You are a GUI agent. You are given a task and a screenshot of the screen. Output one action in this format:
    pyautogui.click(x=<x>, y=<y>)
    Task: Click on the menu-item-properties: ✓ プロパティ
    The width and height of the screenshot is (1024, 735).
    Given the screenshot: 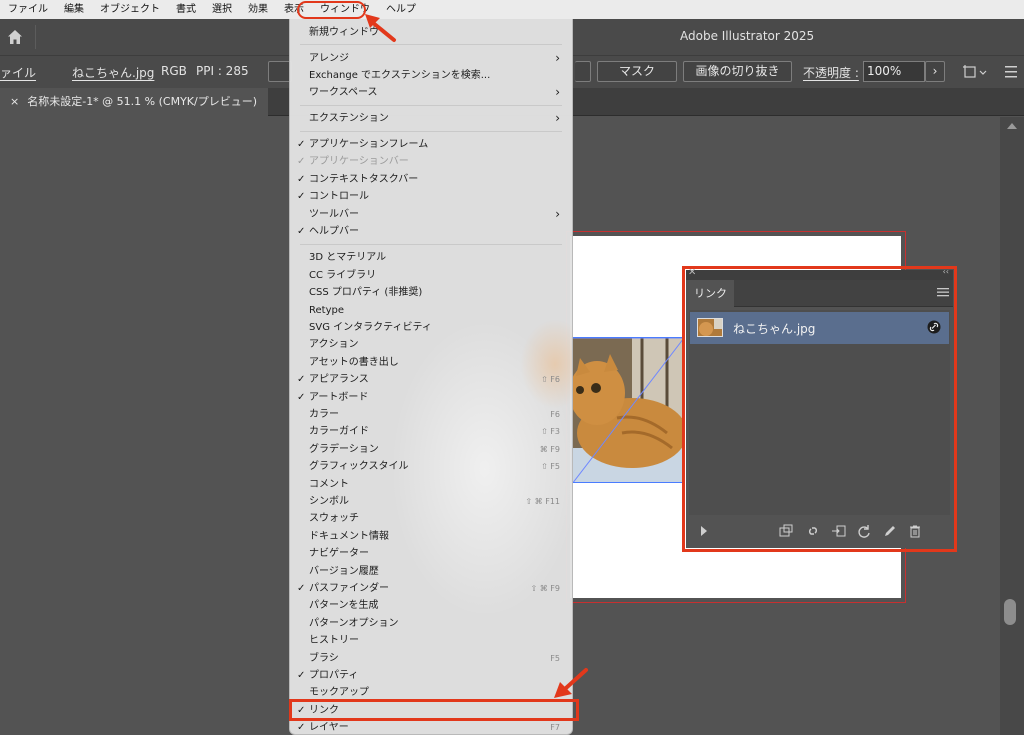 What is the action you would take?
    pyautogui.click(x=431, y=675)
    